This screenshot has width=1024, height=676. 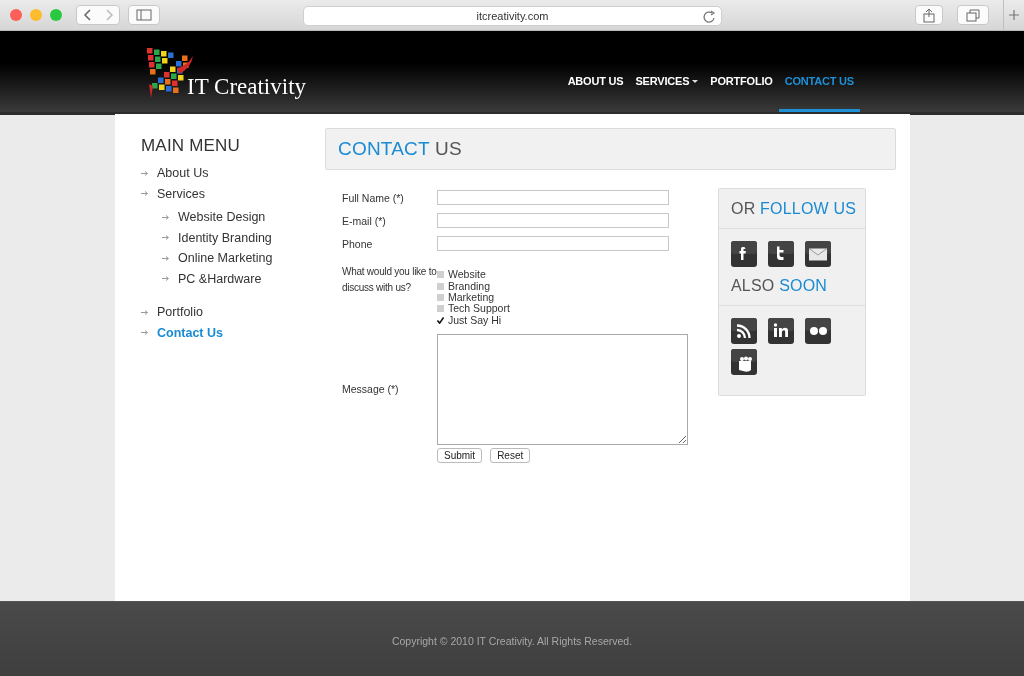 I want to click on menu-link: About Us, so click(x=183, y=173).